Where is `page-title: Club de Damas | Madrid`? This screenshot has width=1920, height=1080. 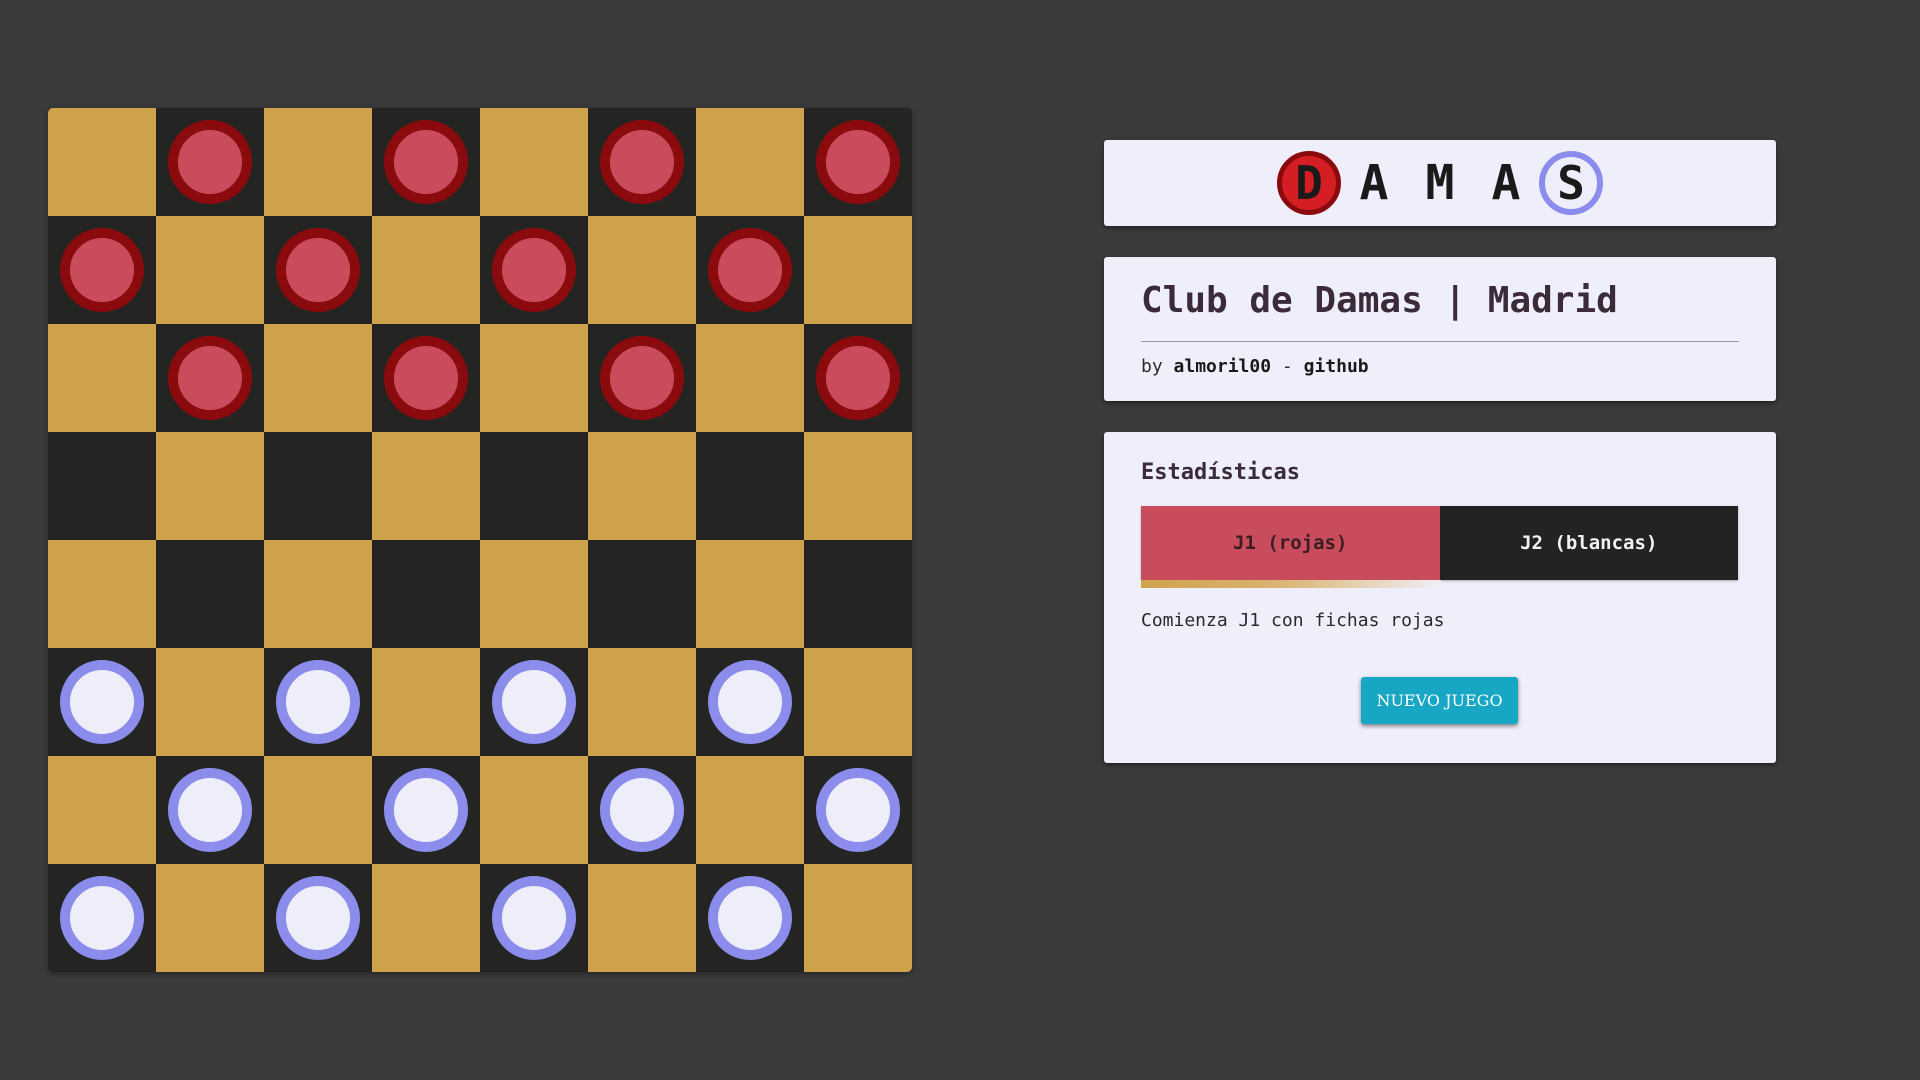 page-title: Club de Damas | Madrid is located at coordinates (1440, 307).